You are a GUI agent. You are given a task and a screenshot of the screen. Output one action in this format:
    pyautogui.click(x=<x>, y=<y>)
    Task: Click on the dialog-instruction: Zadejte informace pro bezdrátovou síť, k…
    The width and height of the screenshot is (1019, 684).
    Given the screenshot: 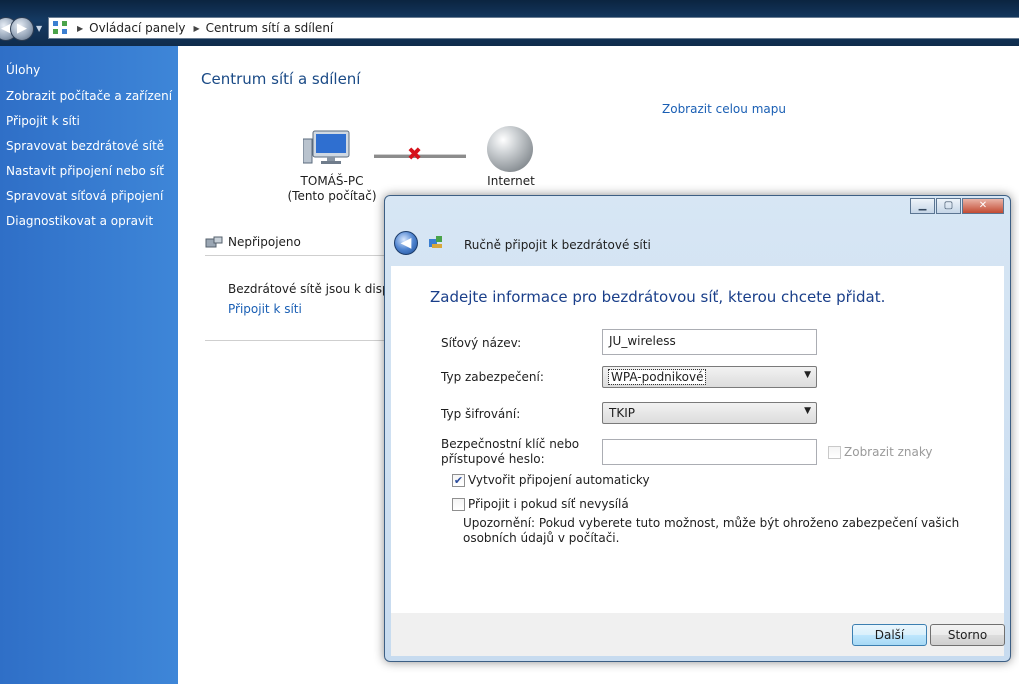 What is the action you would take?
    pyautogui.click(x=658, y=297)
    